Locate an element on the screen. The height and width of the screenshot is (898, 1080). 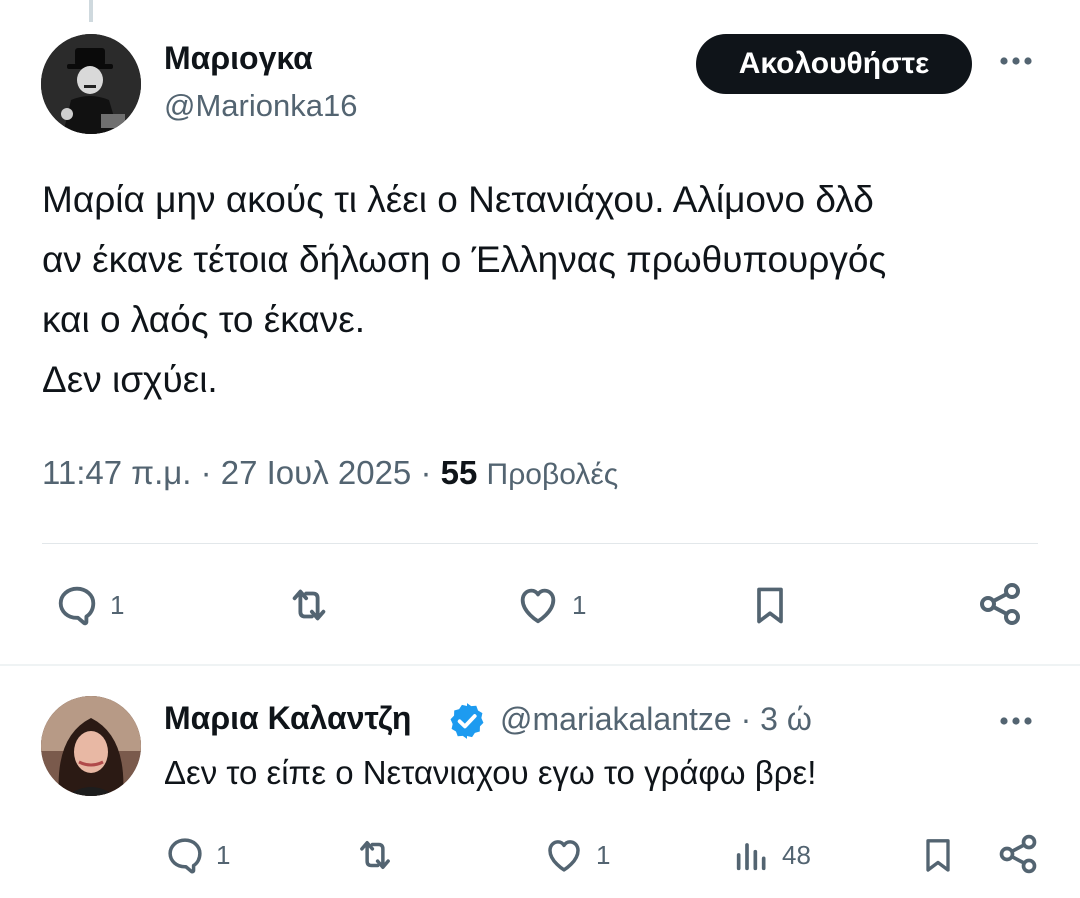
reply-button: 1 is located at coordinates (89, 605).